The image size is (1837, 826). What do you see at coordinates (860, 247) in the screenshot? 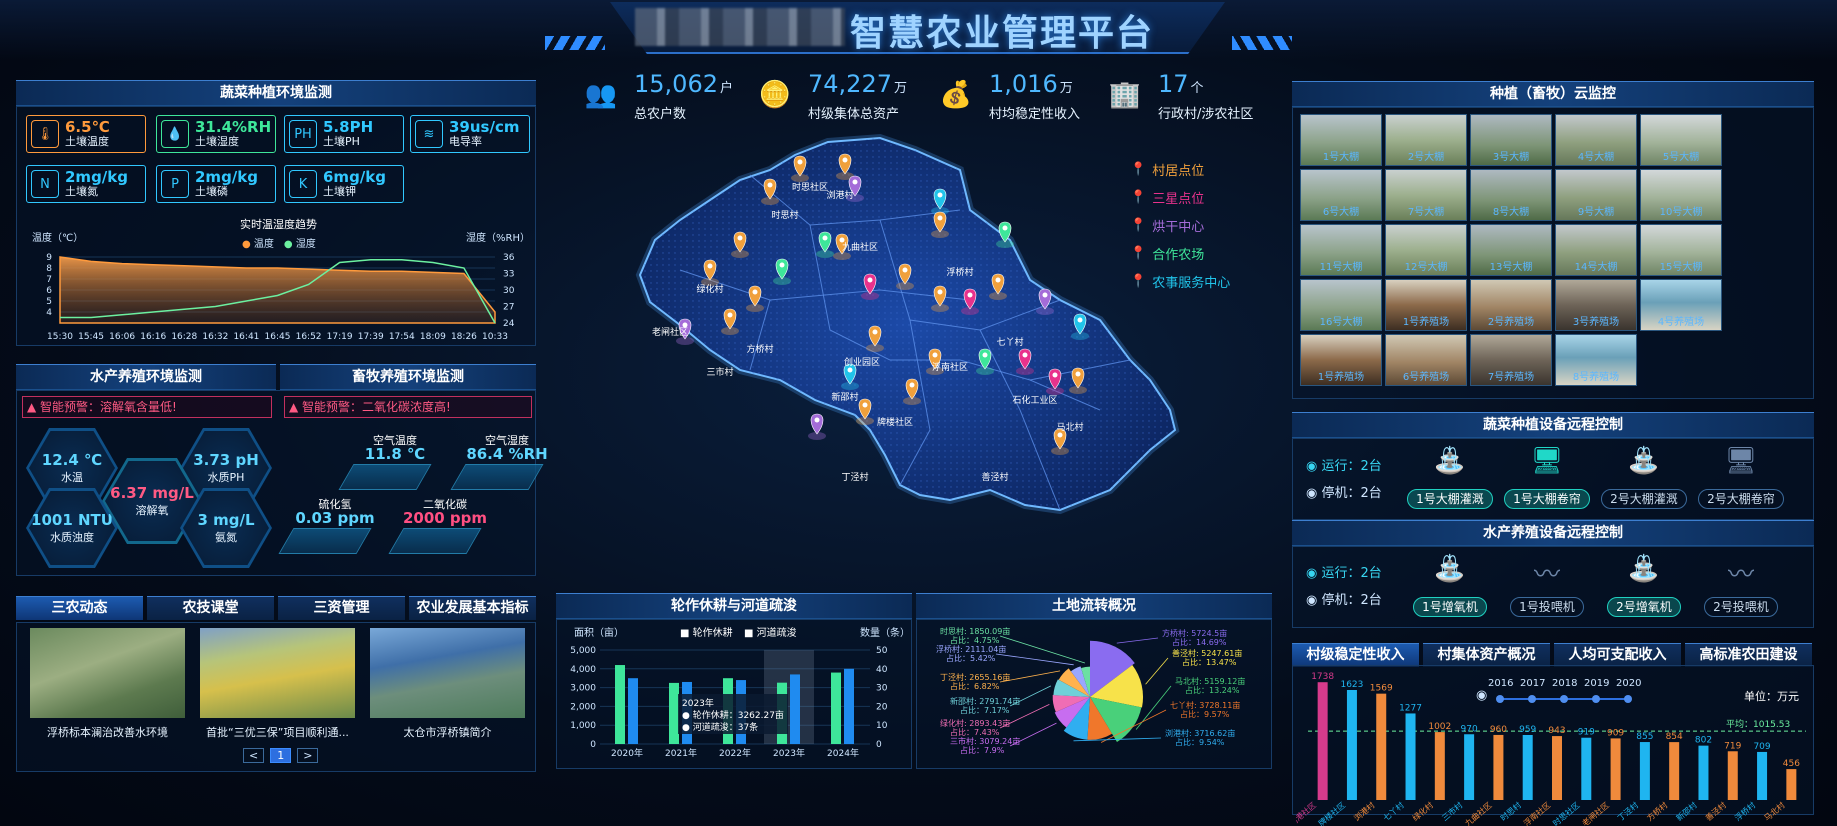
I see `place-label: 九曲社区` at bounding box center [860, 247].